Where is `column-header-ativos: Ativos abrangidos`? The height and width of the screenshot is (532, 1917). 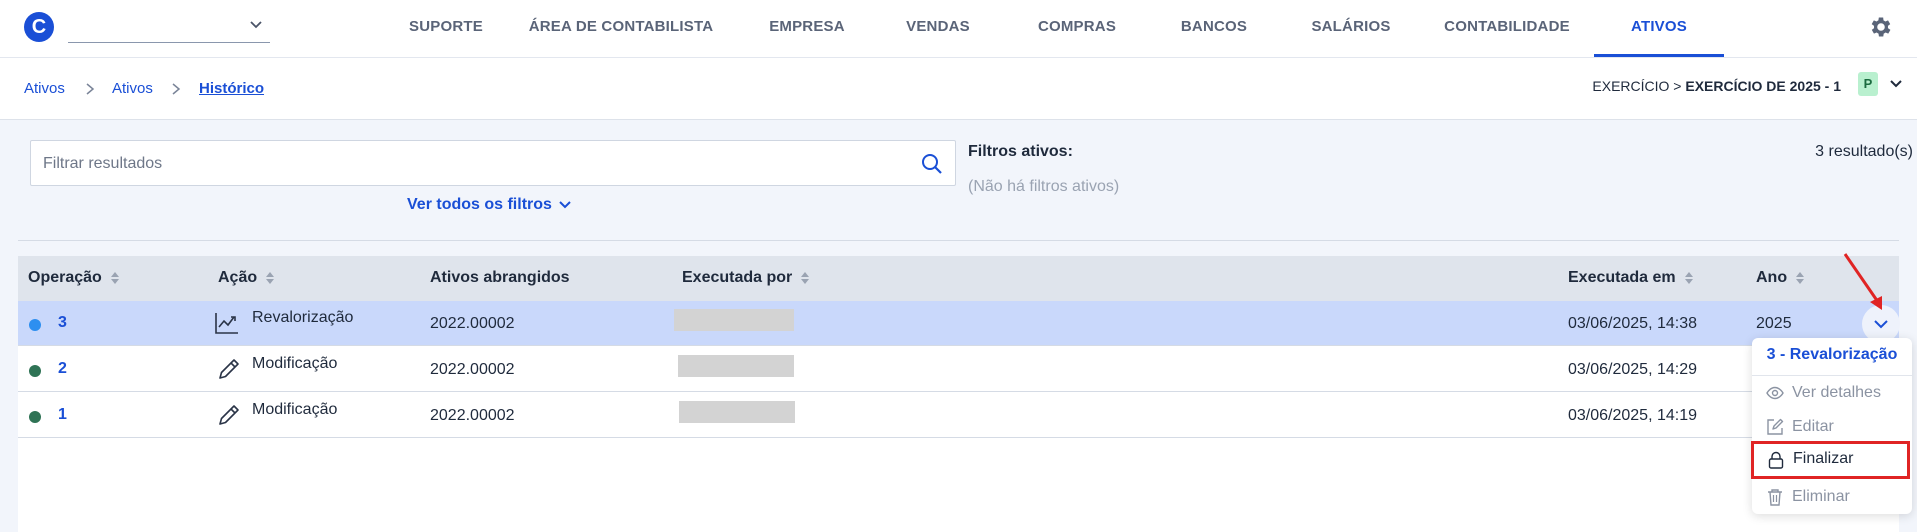 column-header-ativos: Ativos abrangidos is located at coordinates (500, 277).